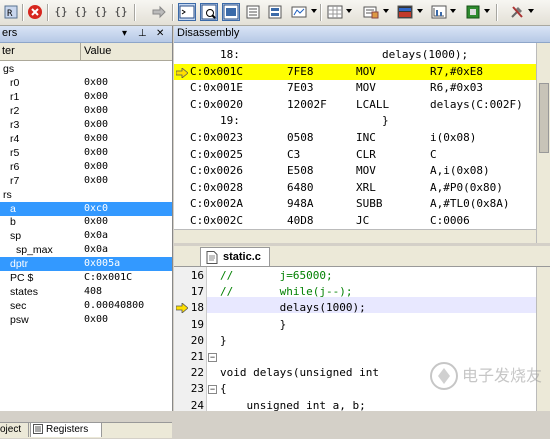  I want to click on left-panel-tabs: oject Registers, so click(86, 430).